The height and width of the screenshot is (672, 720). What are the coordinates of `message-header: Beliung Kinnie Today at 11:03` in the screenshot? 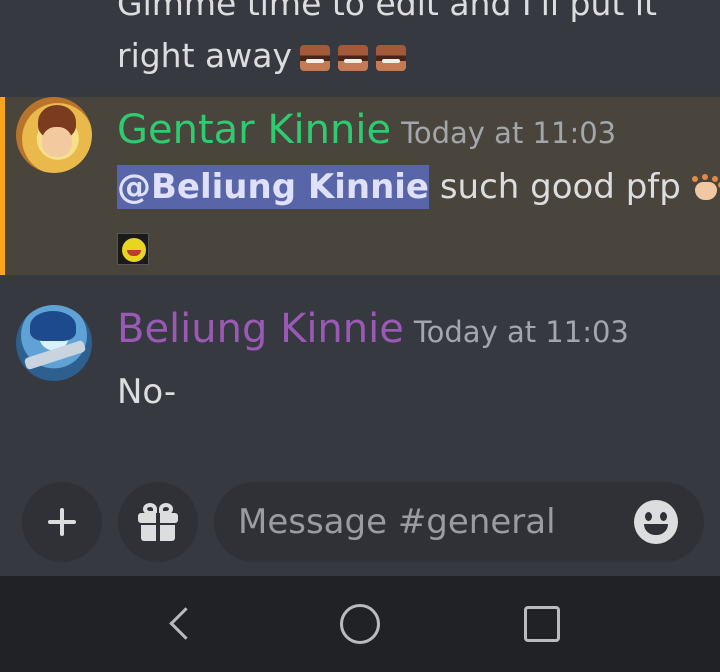 It's located at (373, 329).